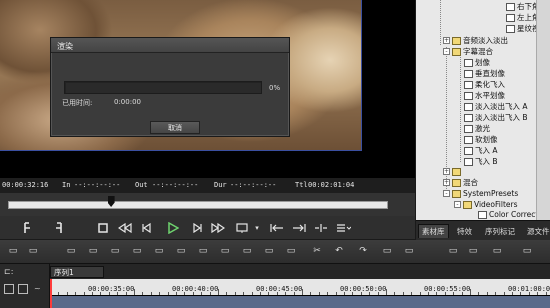 The width and height of the screenshot is (550, 308). What do you see at coordinates (496, 106) in the screenshot?
I see `tree-item: 淡入淡出飞入 A` at bounding box center [496, 106].